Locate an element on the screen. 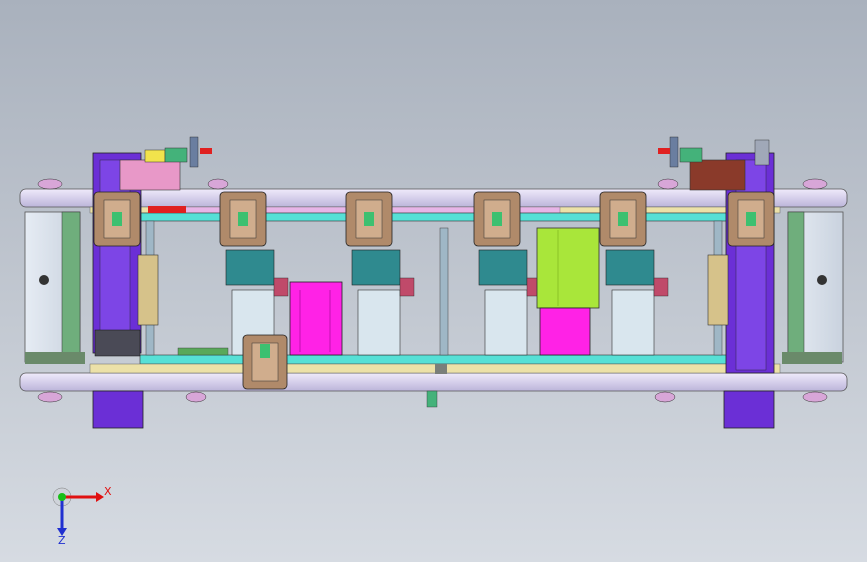 This screenshot has height=562, width=867. x-axis-label: X is located at coordinates (108, 491).